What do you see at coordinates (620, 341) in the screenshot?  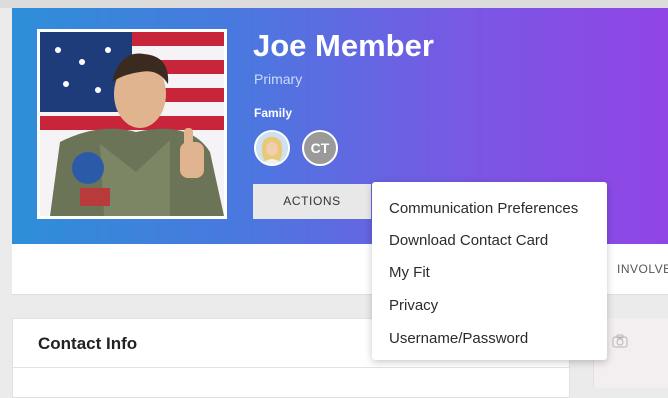 I see `camera-icon` at bounding box center [620, 341].